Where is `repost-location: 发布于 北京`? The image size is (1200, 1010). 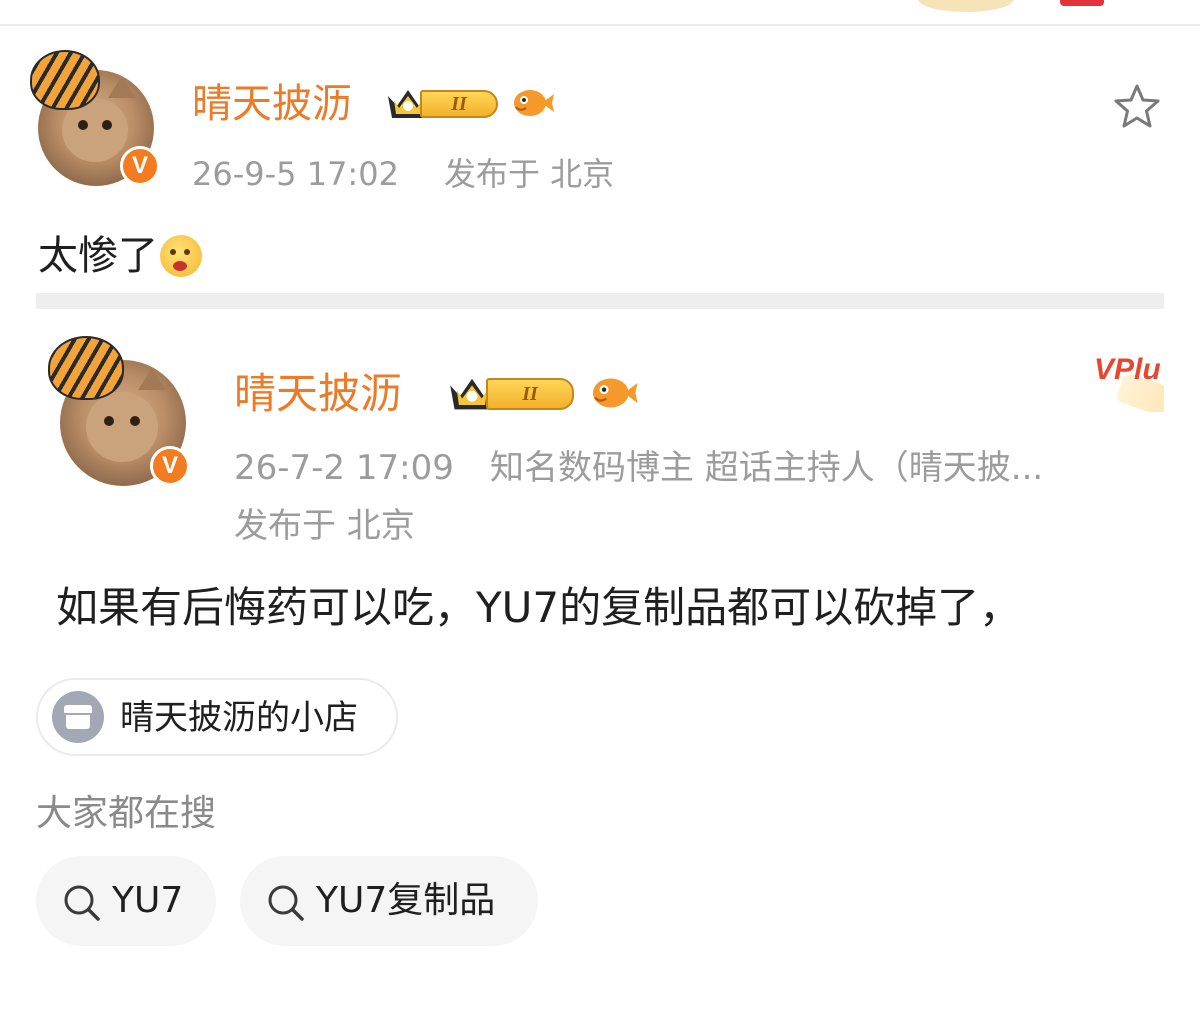 repost-location: 发布于 北京 is located at coordinates (324, 526).